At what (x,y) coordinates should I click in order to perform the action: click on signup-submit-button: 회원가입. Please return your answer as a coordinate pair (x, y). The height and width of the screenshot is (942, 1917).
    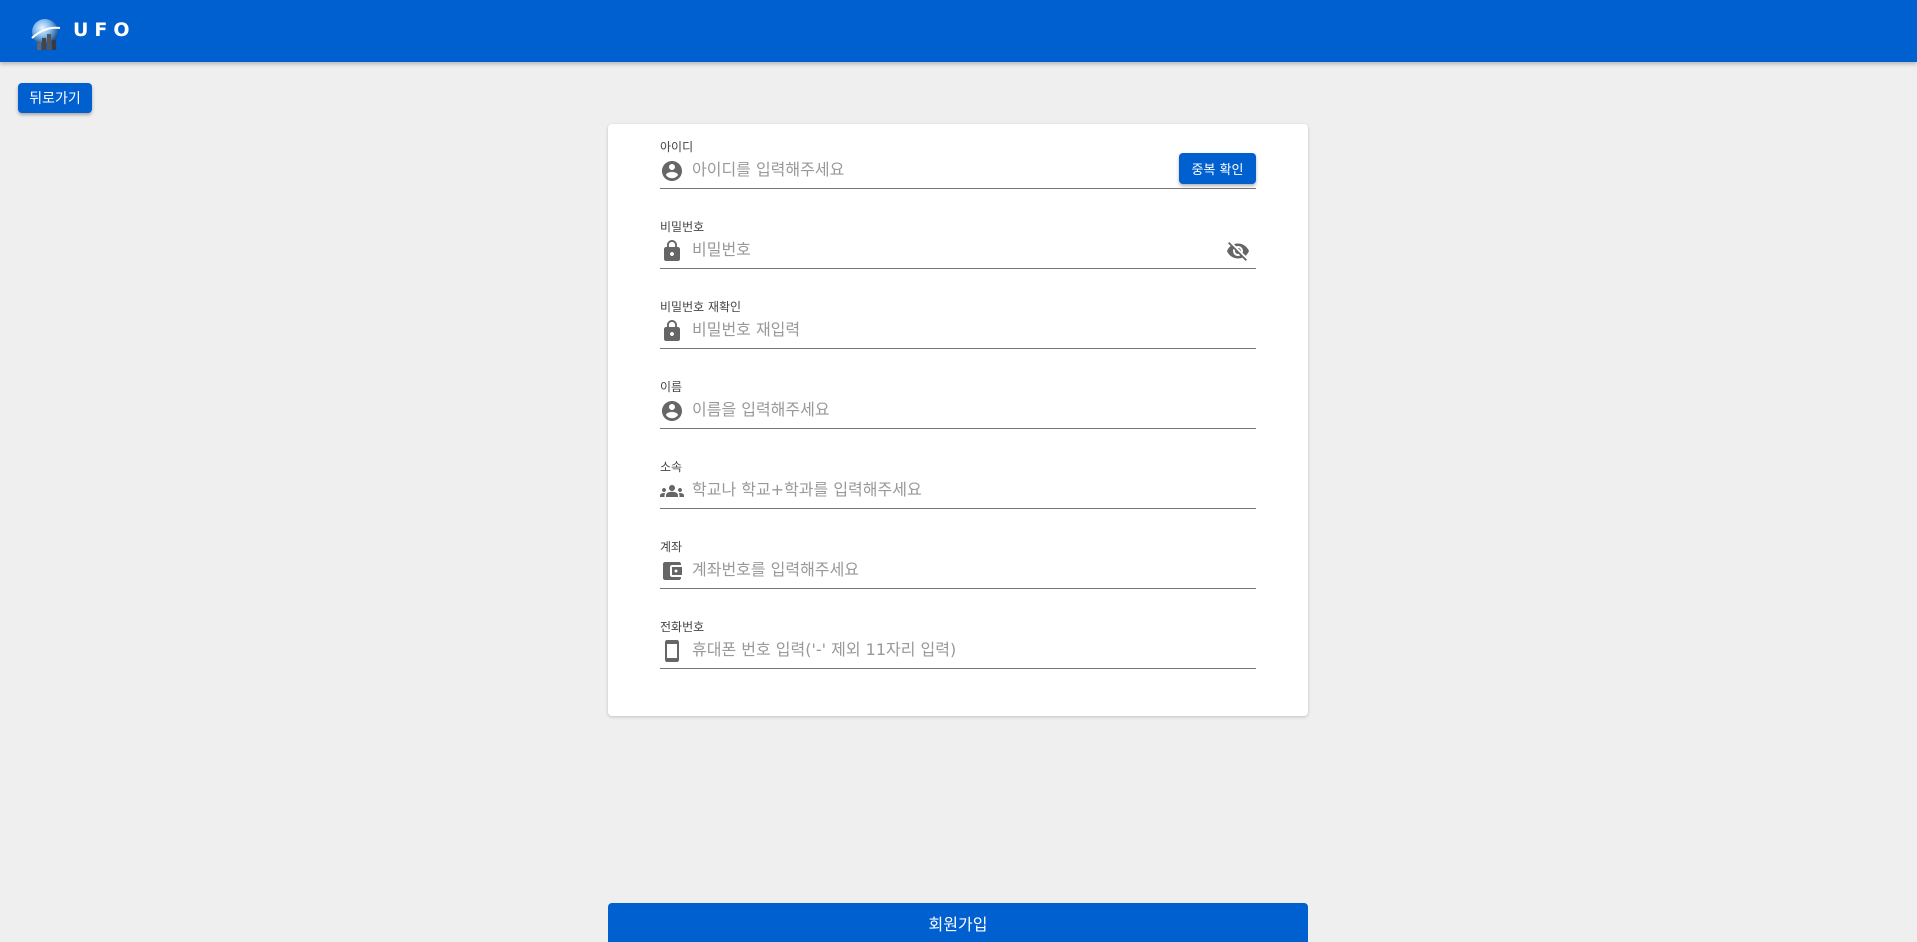
    Looking at the image, I should click on (958, 922).